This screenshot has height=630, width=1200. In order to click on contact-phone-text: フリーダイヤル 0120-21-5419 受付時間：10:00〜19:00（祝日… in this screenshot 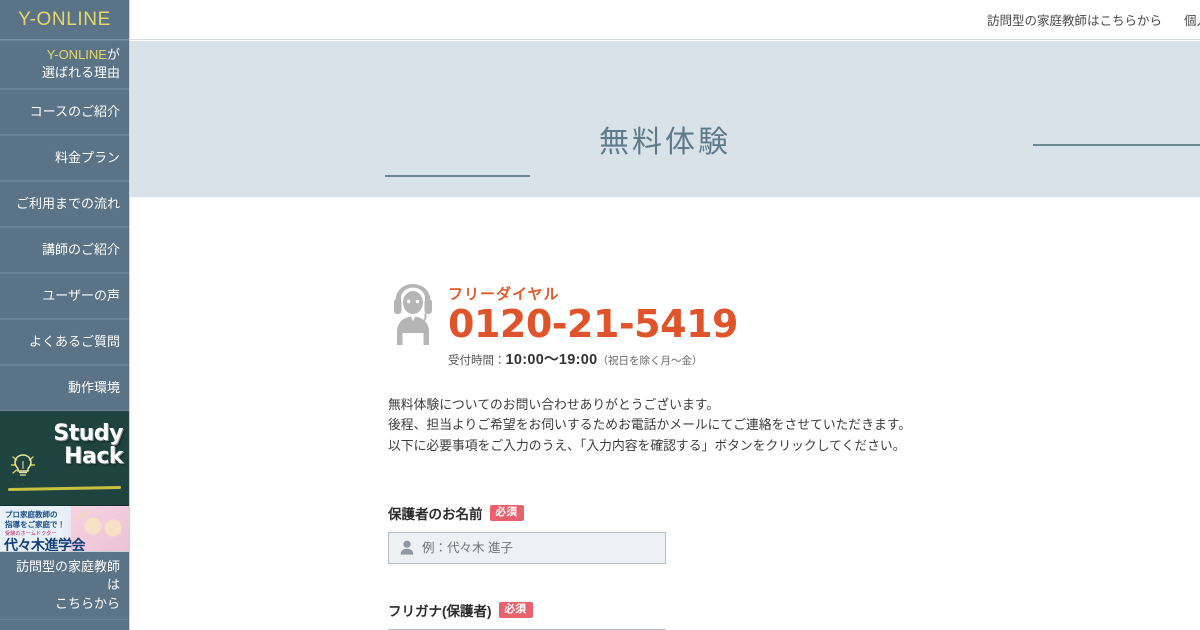, I will do `click(593, 324)`.